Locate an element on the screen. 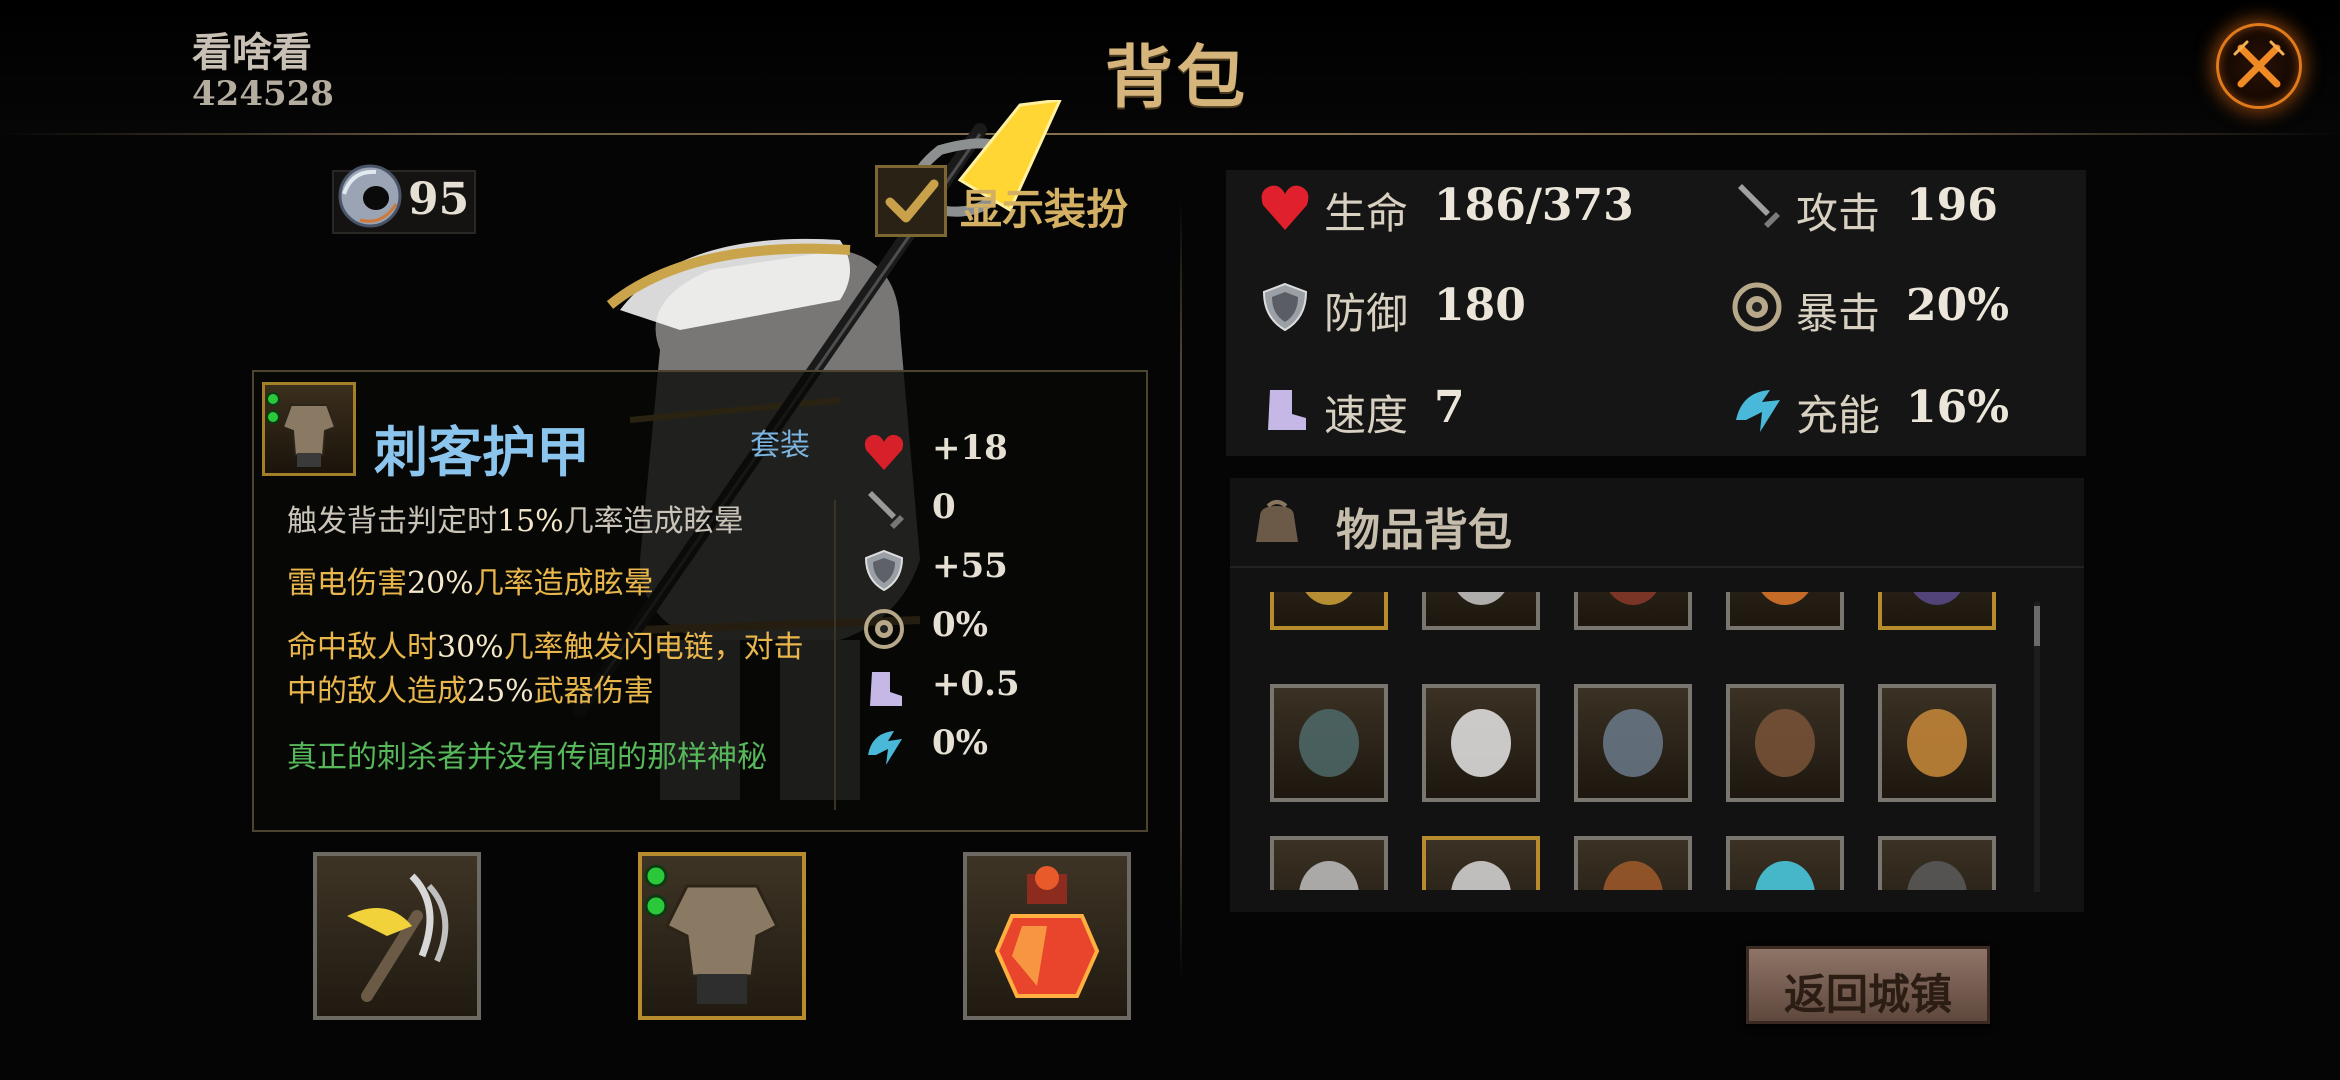 The height and width of the screenshot is (1080, 2340). currency-value: 95 is located at coordinates (439, 199).